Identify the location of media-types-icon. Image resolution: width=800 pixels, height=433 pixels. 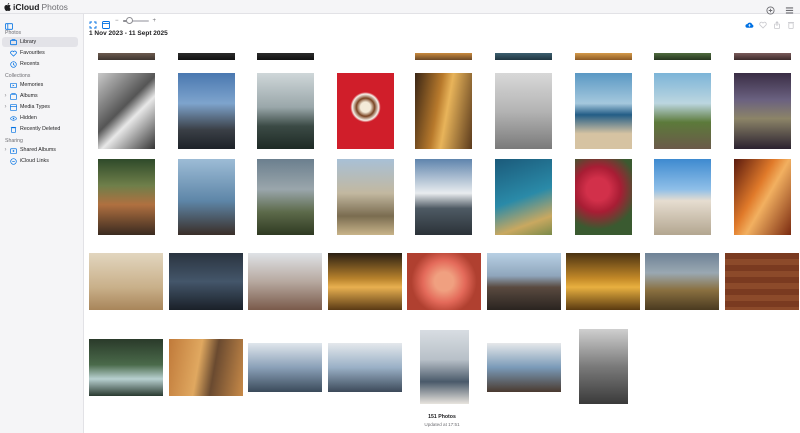
(13, 107).